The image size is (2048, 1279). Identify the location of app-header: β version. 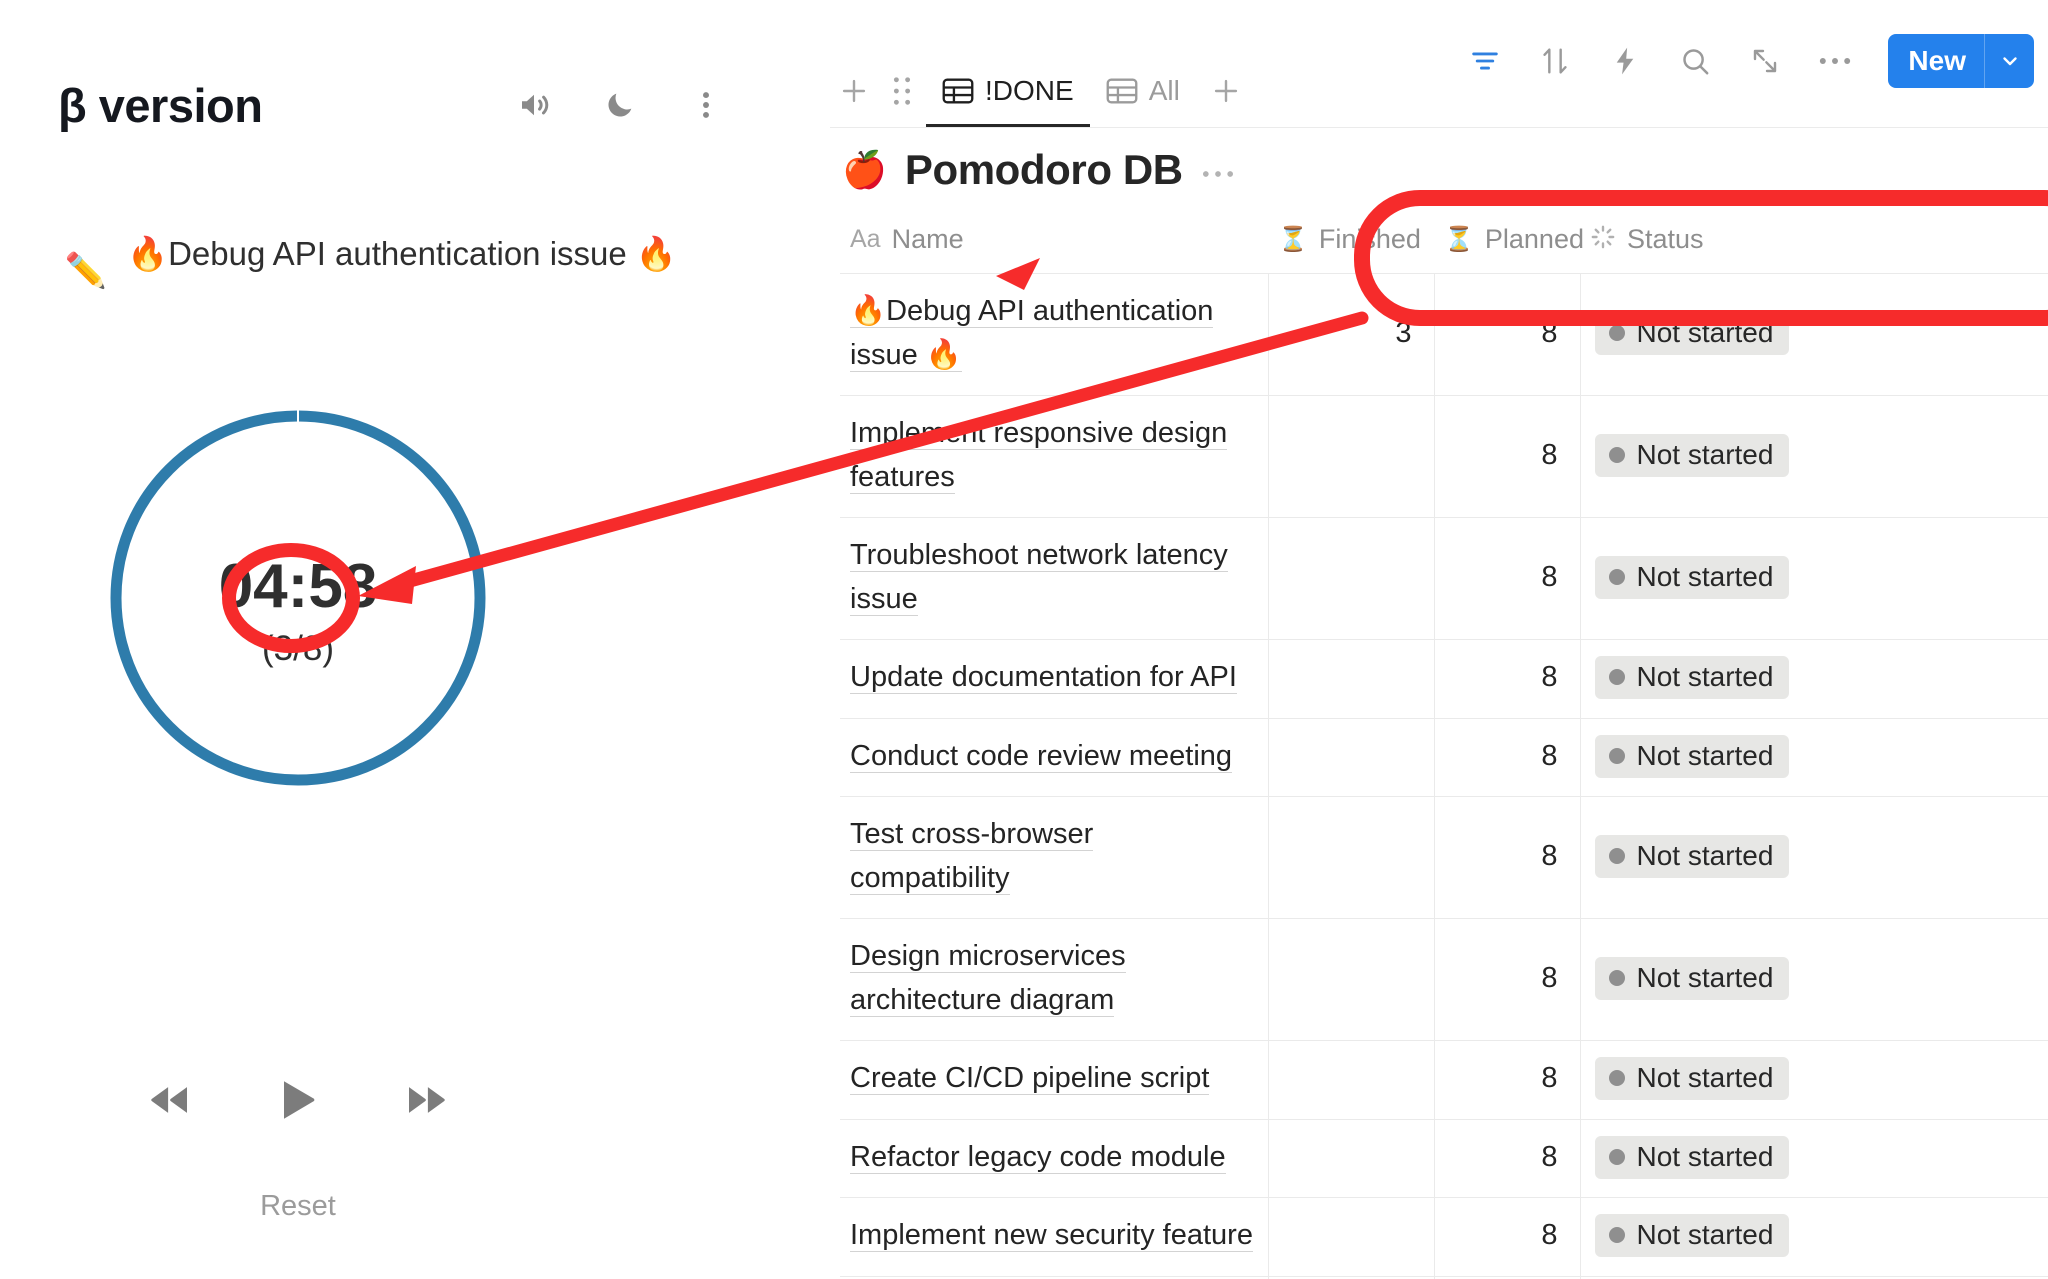
(370, 105).